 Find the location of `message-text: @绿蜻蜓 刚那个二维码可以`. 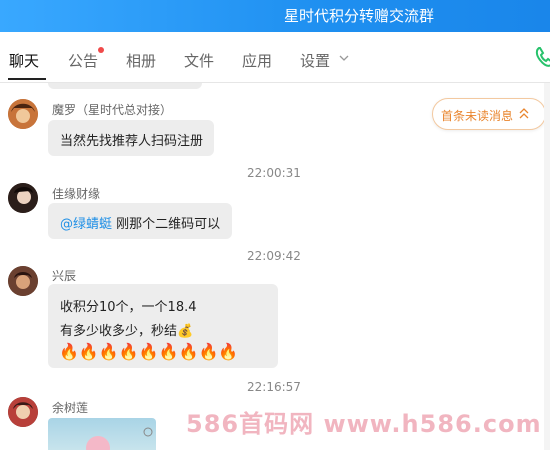

message-text: @绿蜻蜓 刚那个二维码可以 is located at coordinates (140, 222).